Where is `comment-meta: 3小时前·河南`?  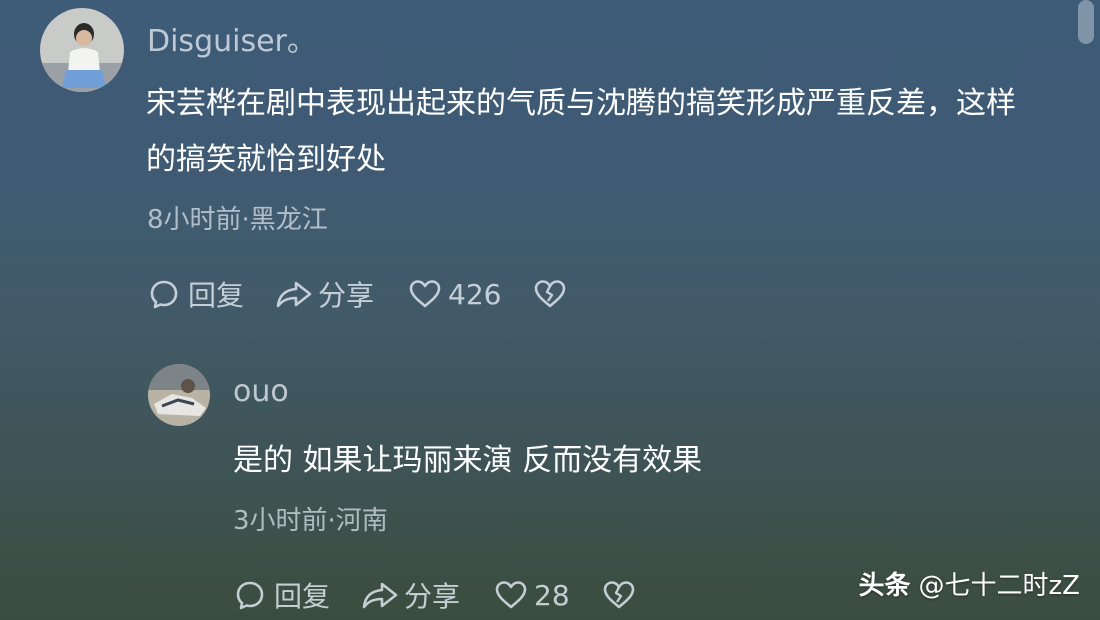
comment-meta: 3小时前·河南 is located at coordinates (310, 521).